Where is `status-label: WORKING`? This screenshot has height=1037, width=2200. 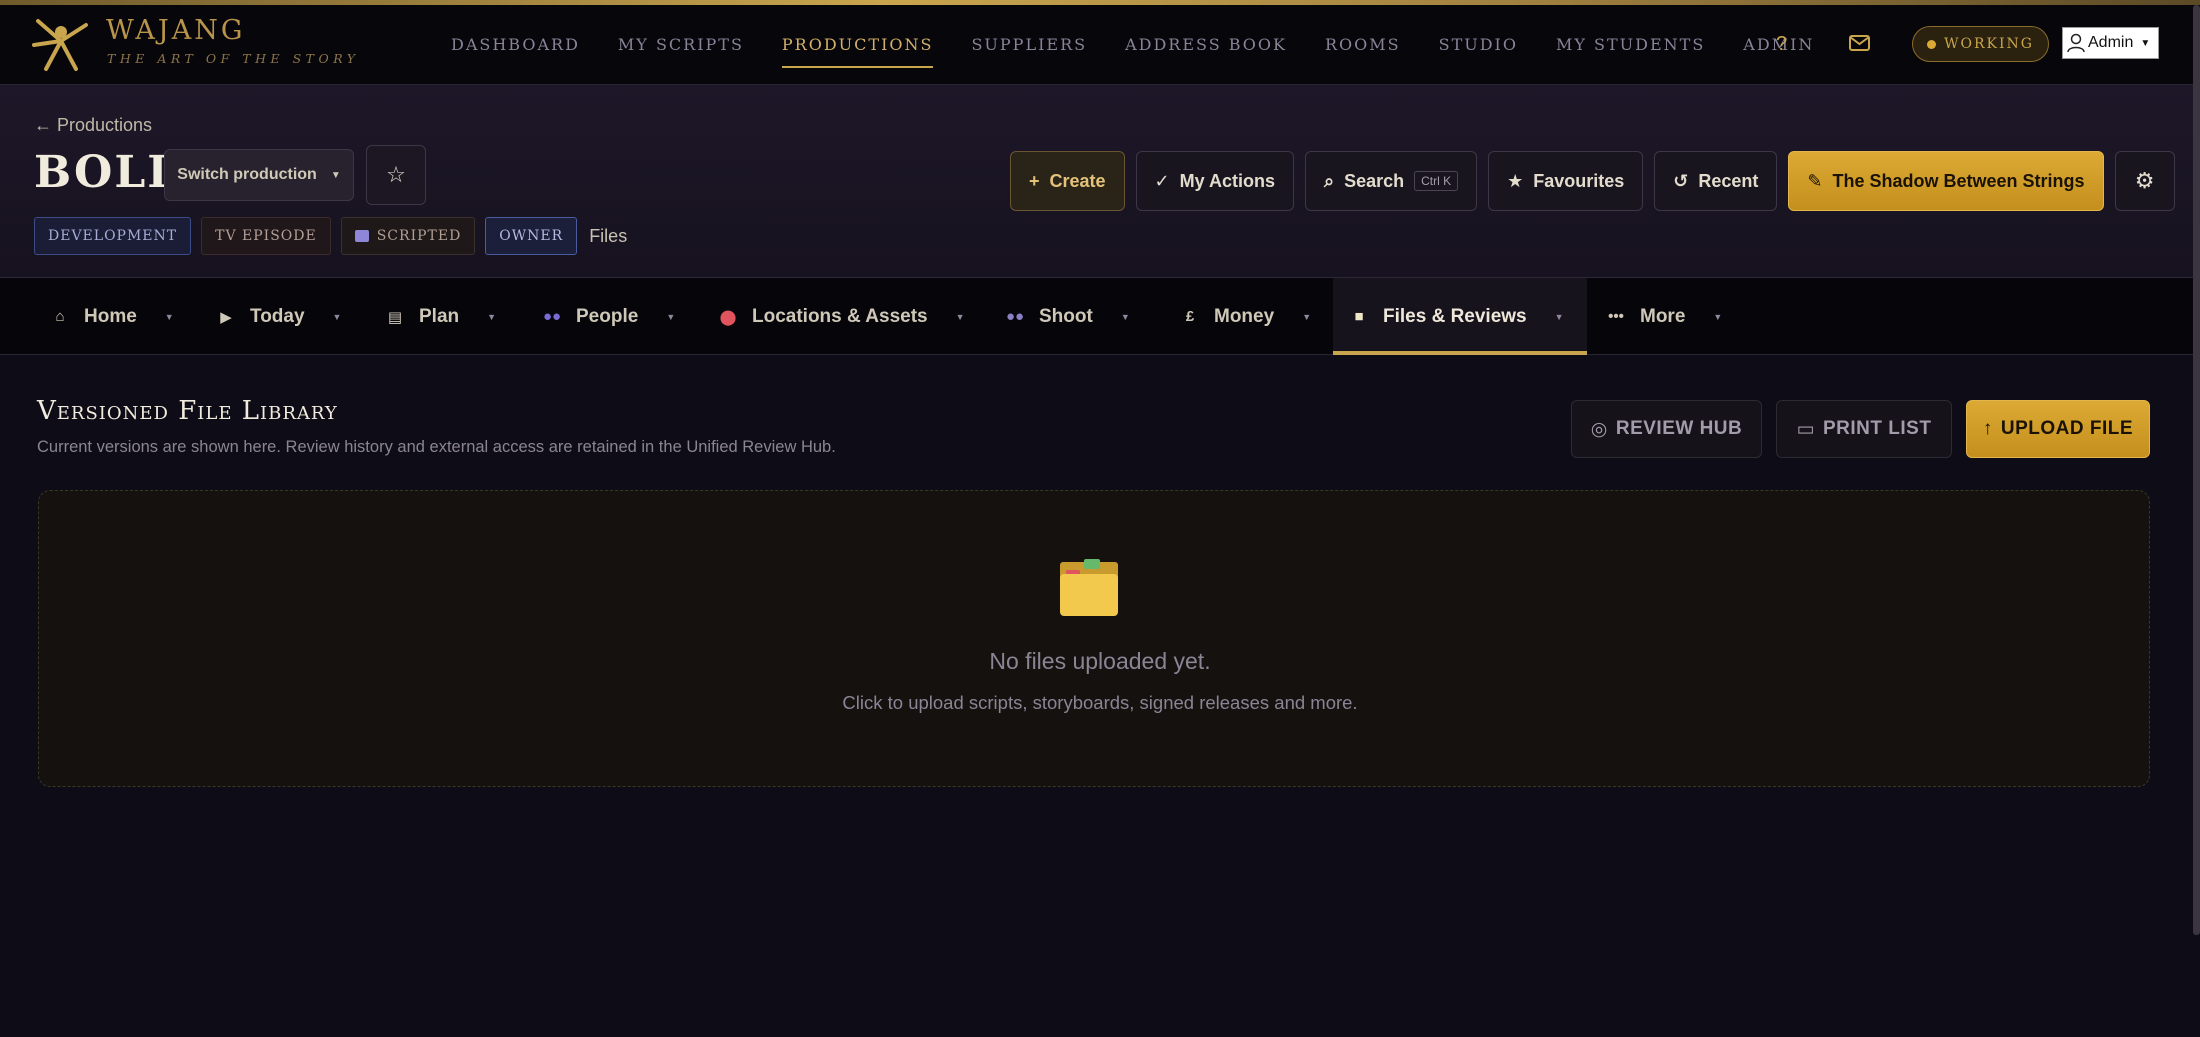
status-label: WORKING is located at coordinates (1989, 44).